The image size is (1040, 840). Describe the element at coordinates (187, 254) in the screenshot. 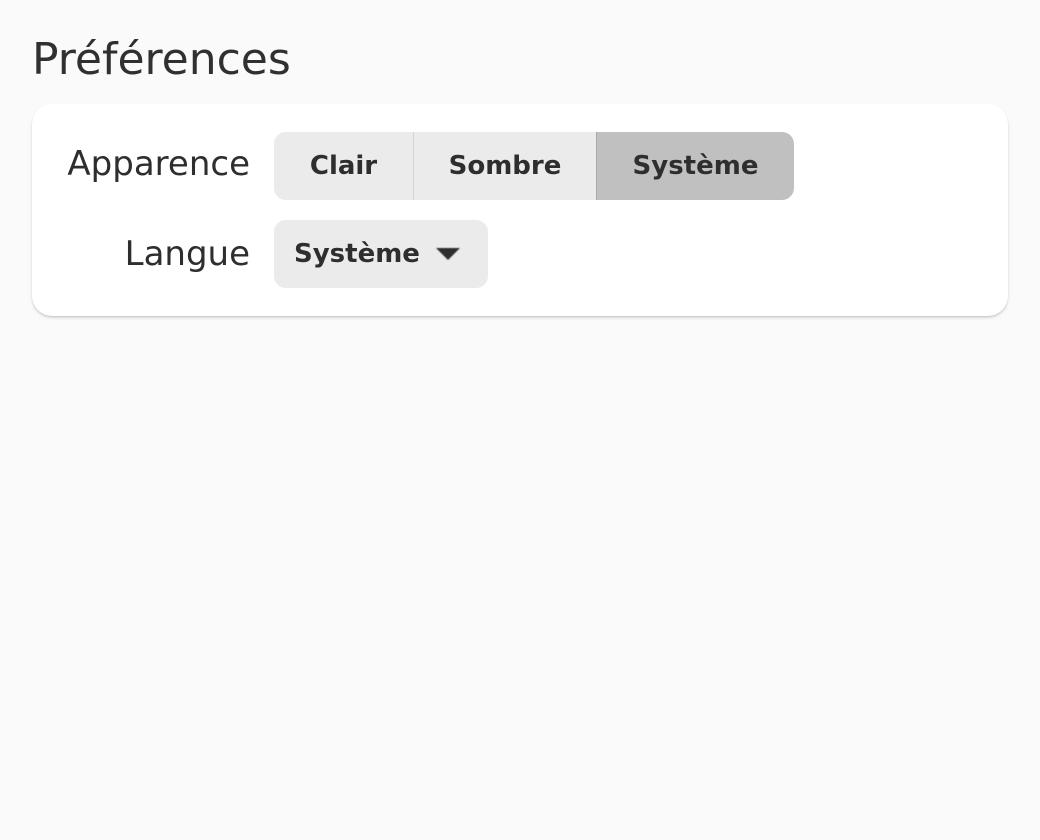

I see `language-label: Langue` at that location.